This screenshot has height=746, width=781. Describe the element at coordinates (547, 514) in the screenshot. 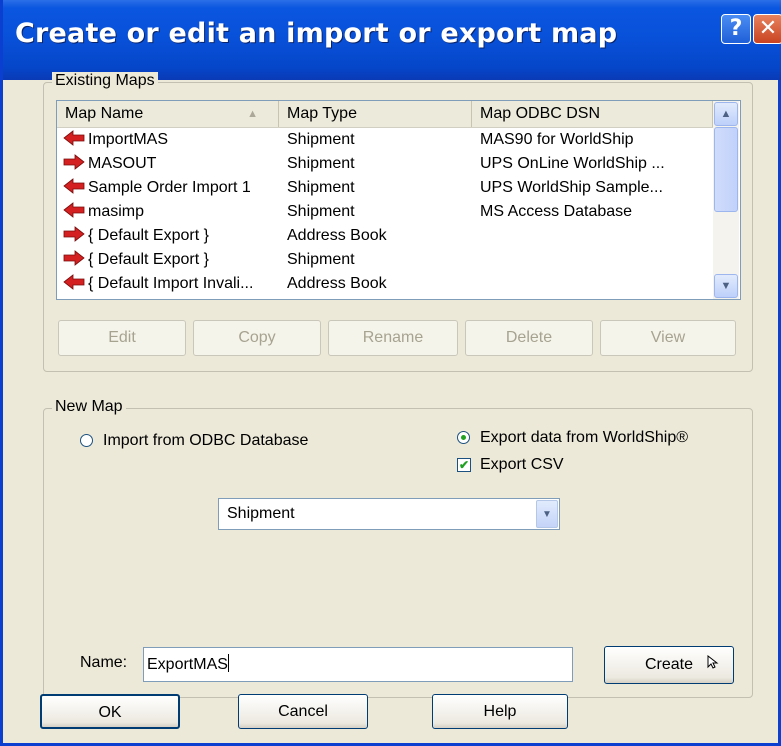

I see `dropdown-arrow-icon: ▼` at that location.